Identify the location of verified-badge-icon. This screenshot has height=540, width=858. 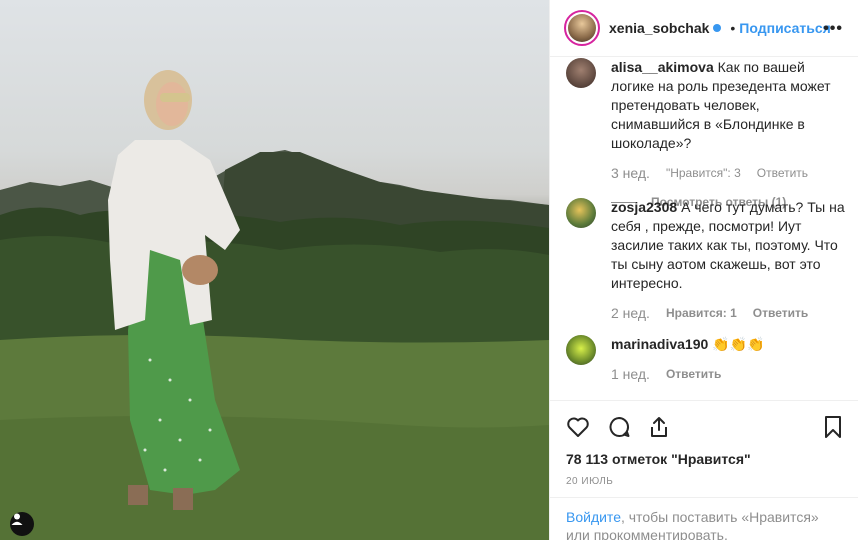
(717, 28).